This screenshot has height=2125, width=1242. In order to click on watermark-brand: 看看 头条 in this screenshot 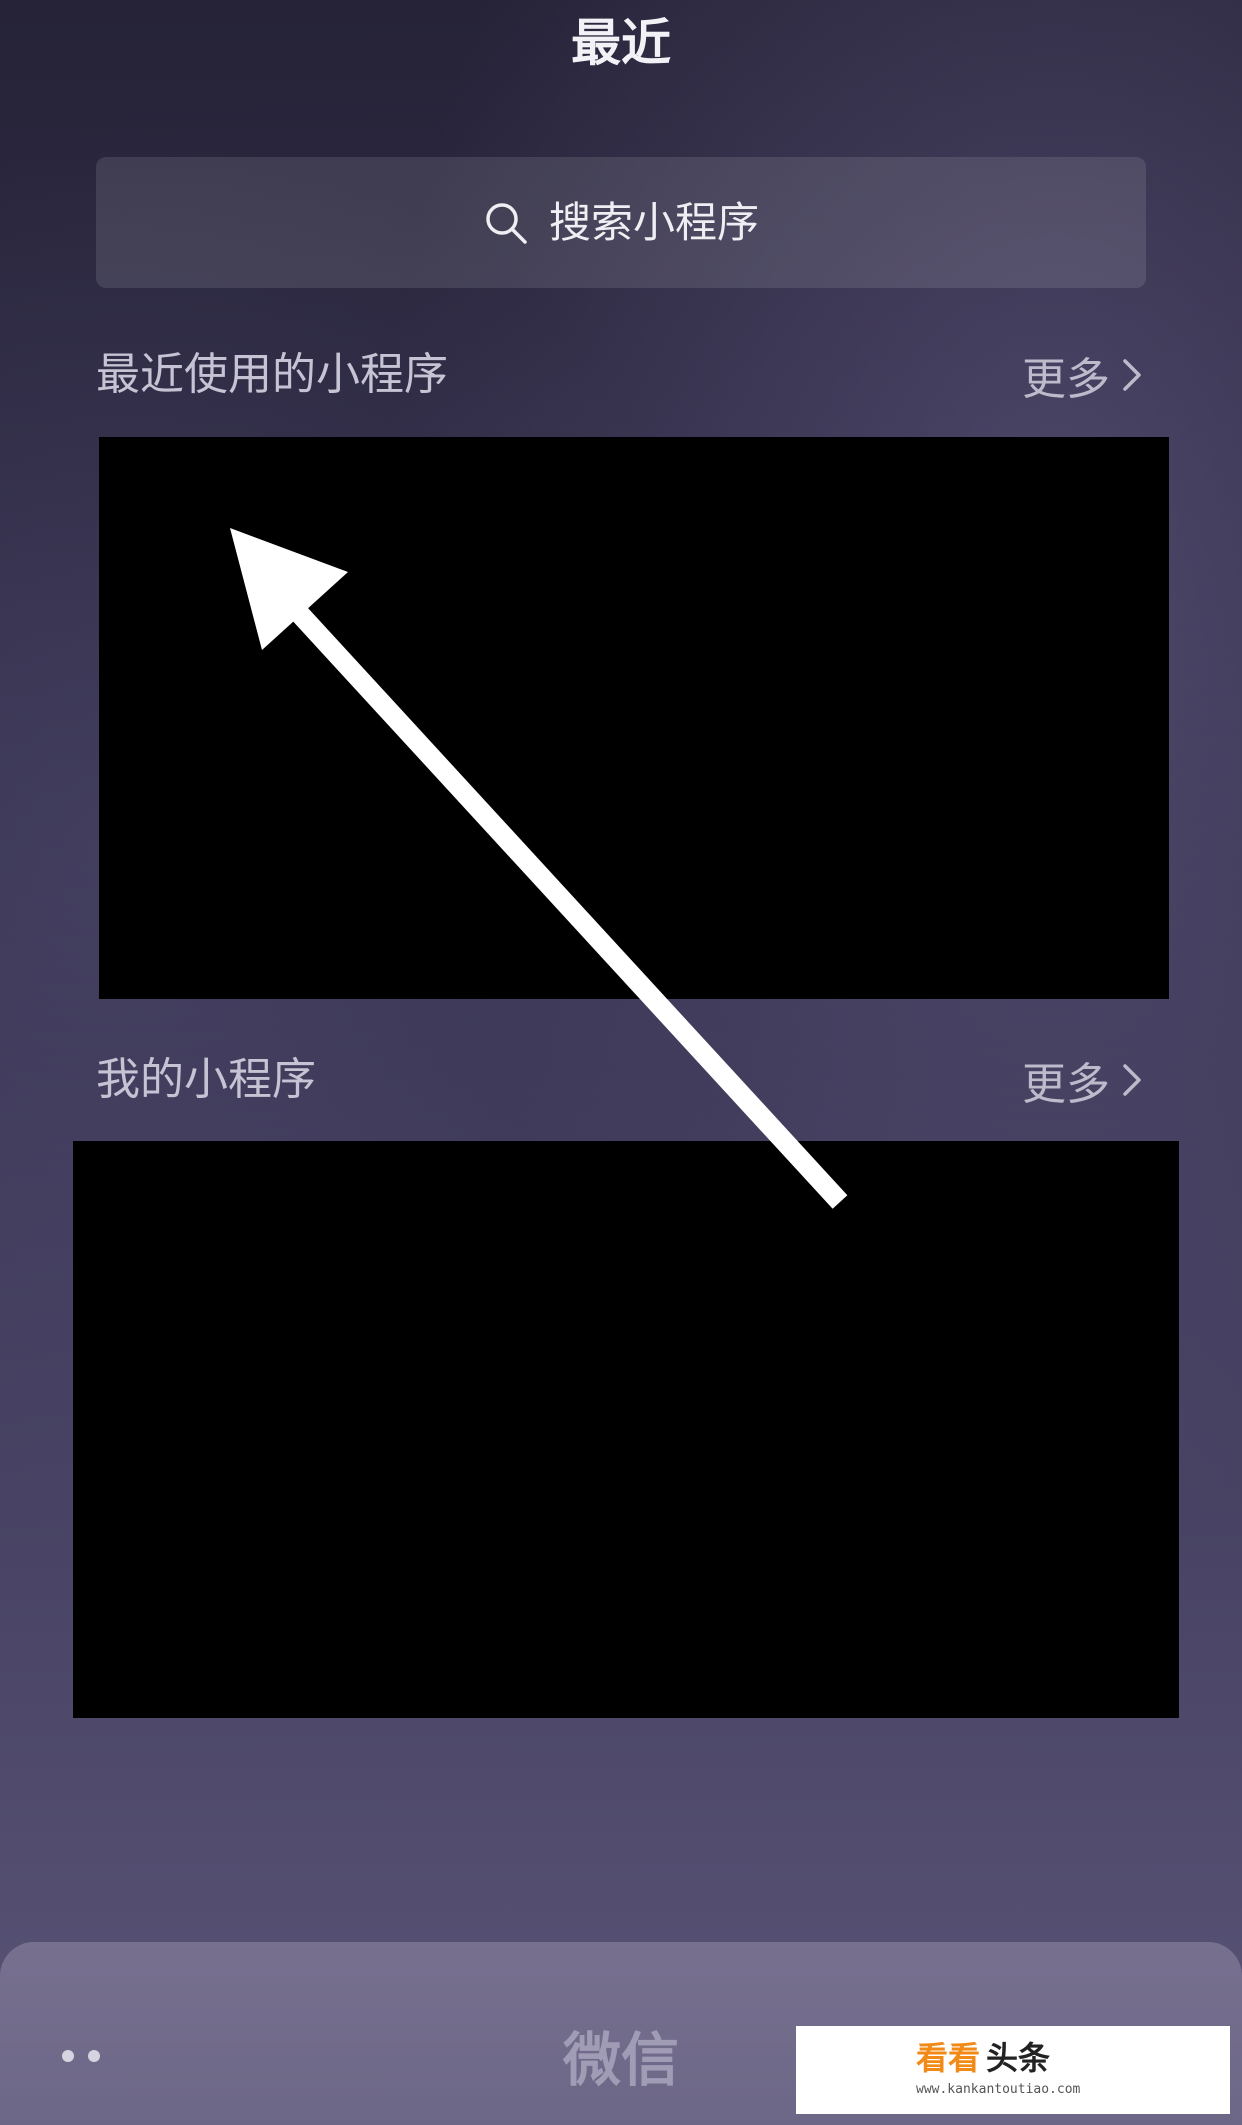, I will do `click(983, 2058)`.